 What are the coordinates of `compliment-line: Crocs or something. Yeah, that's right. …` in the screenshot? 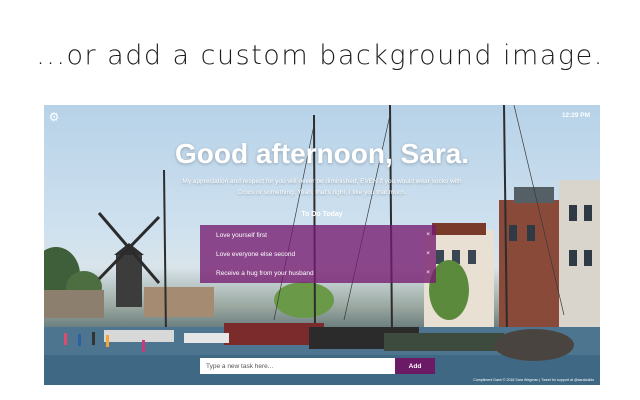 It's located at (322, 192).